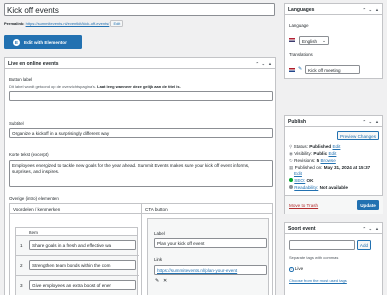 This screenshot has height=295, width=387. What do you see at coordinates (333, 9) in the screenshot?
I see `languages-header: Languages ⌃ ⌄ ▲` at bounding box center [333, 9].